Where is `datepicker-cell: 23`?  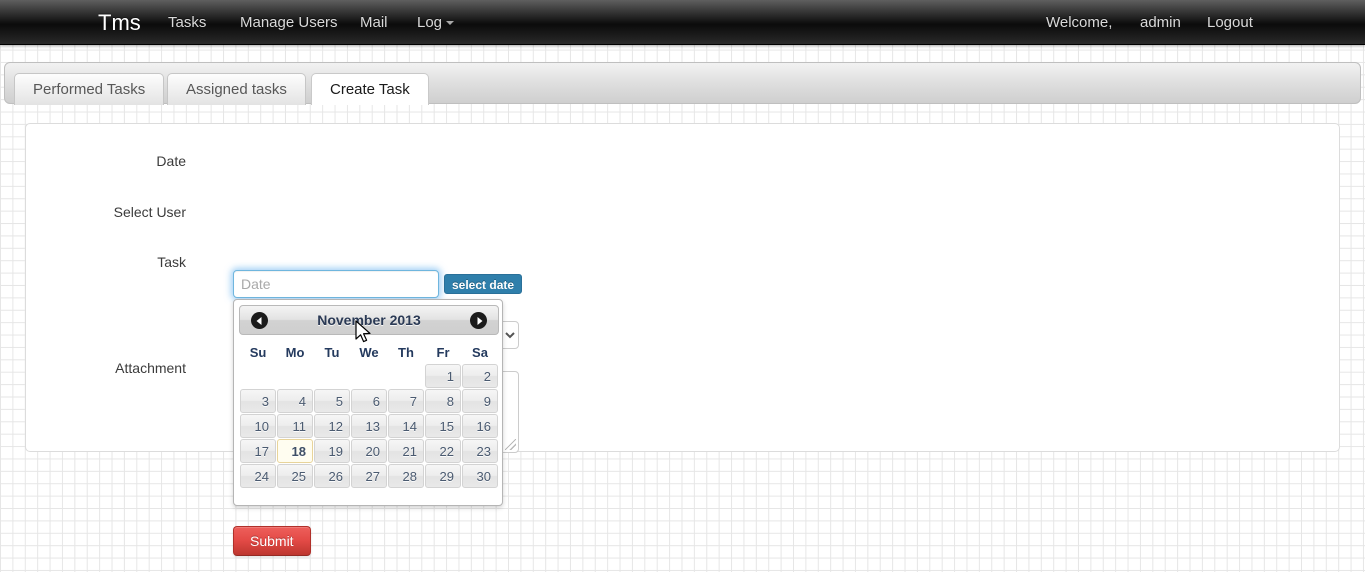
datepicker-cell: 23 is located at coordinates (480, 451).